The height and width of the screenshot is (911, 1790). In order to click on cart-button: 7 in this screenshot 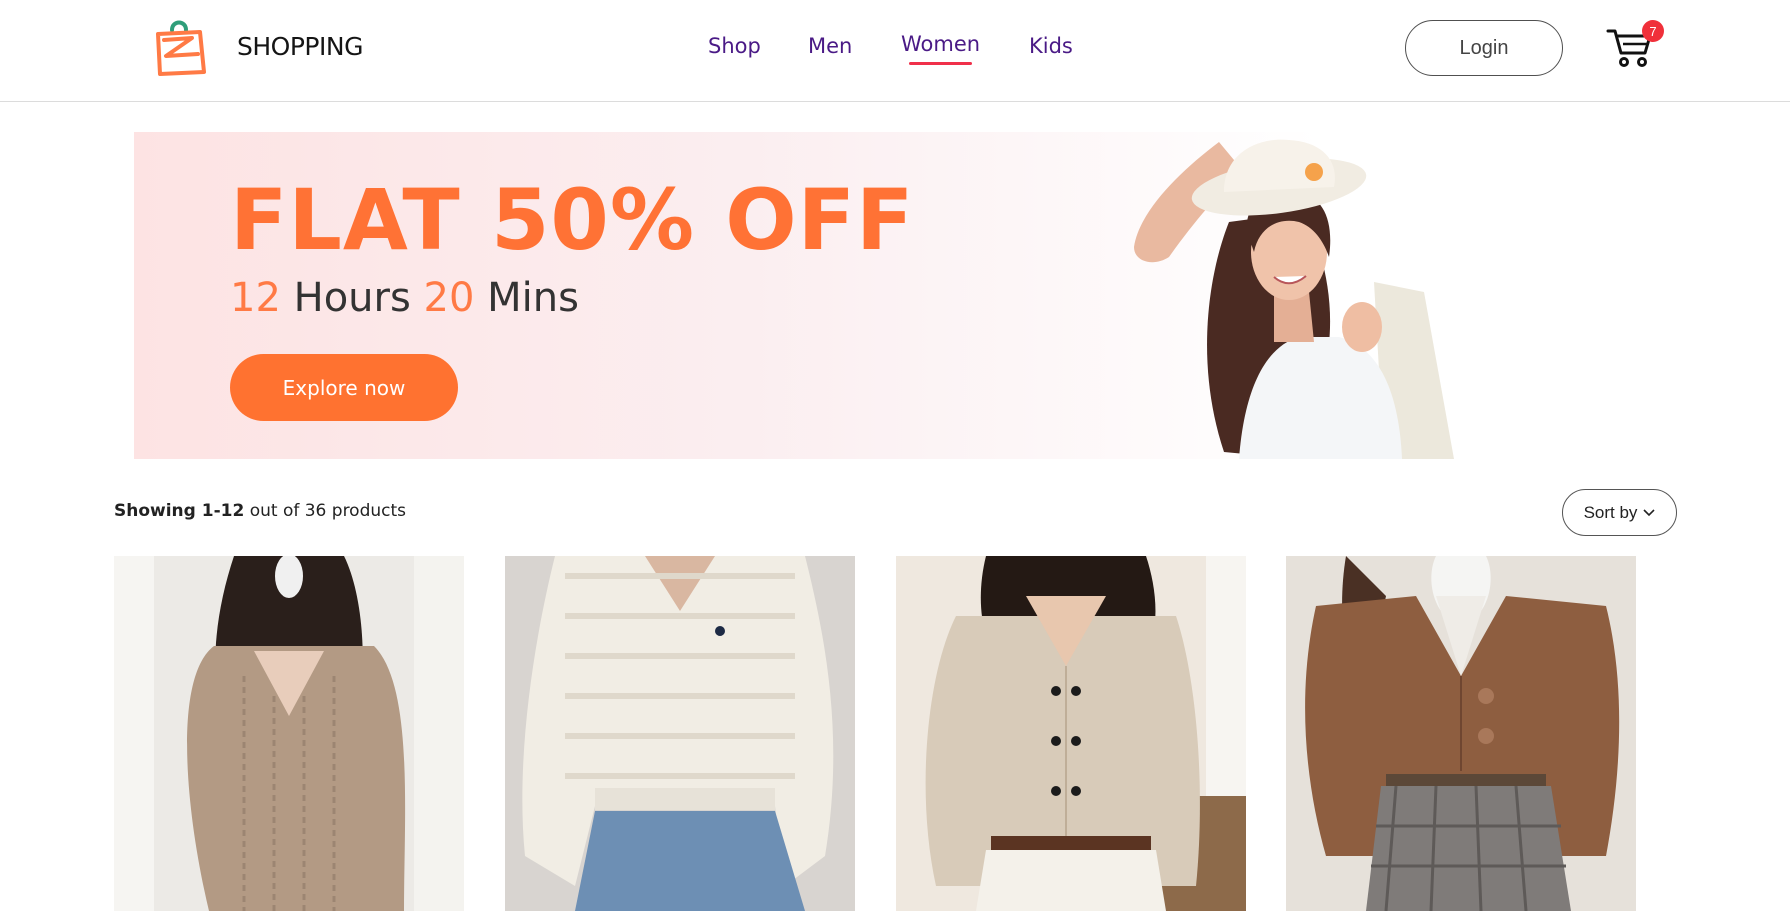, I will do `click(1636, 45)`.